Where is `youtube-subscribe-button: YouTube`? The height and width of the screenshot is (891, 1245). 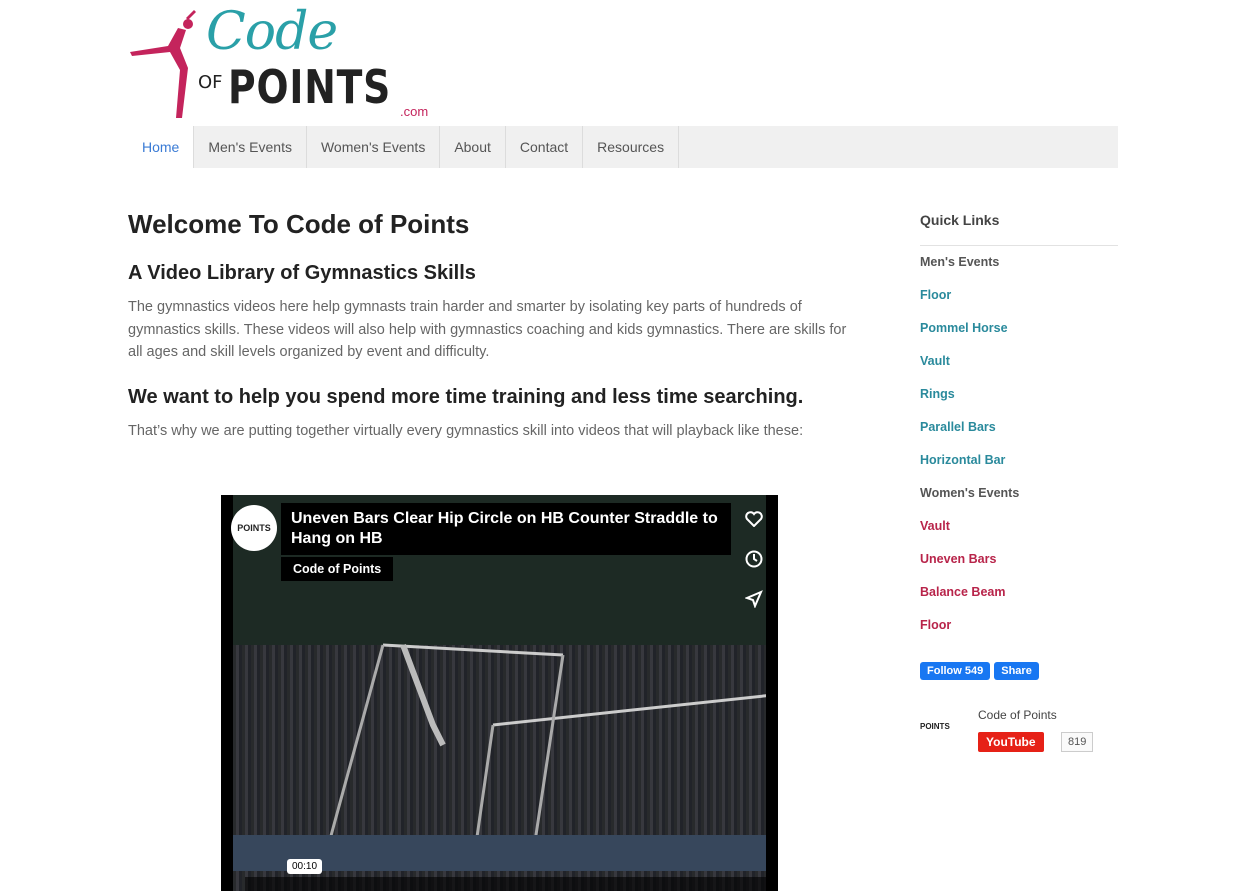
youtube-subscribe-button: YouTube is located at coordinates (1011, 742).